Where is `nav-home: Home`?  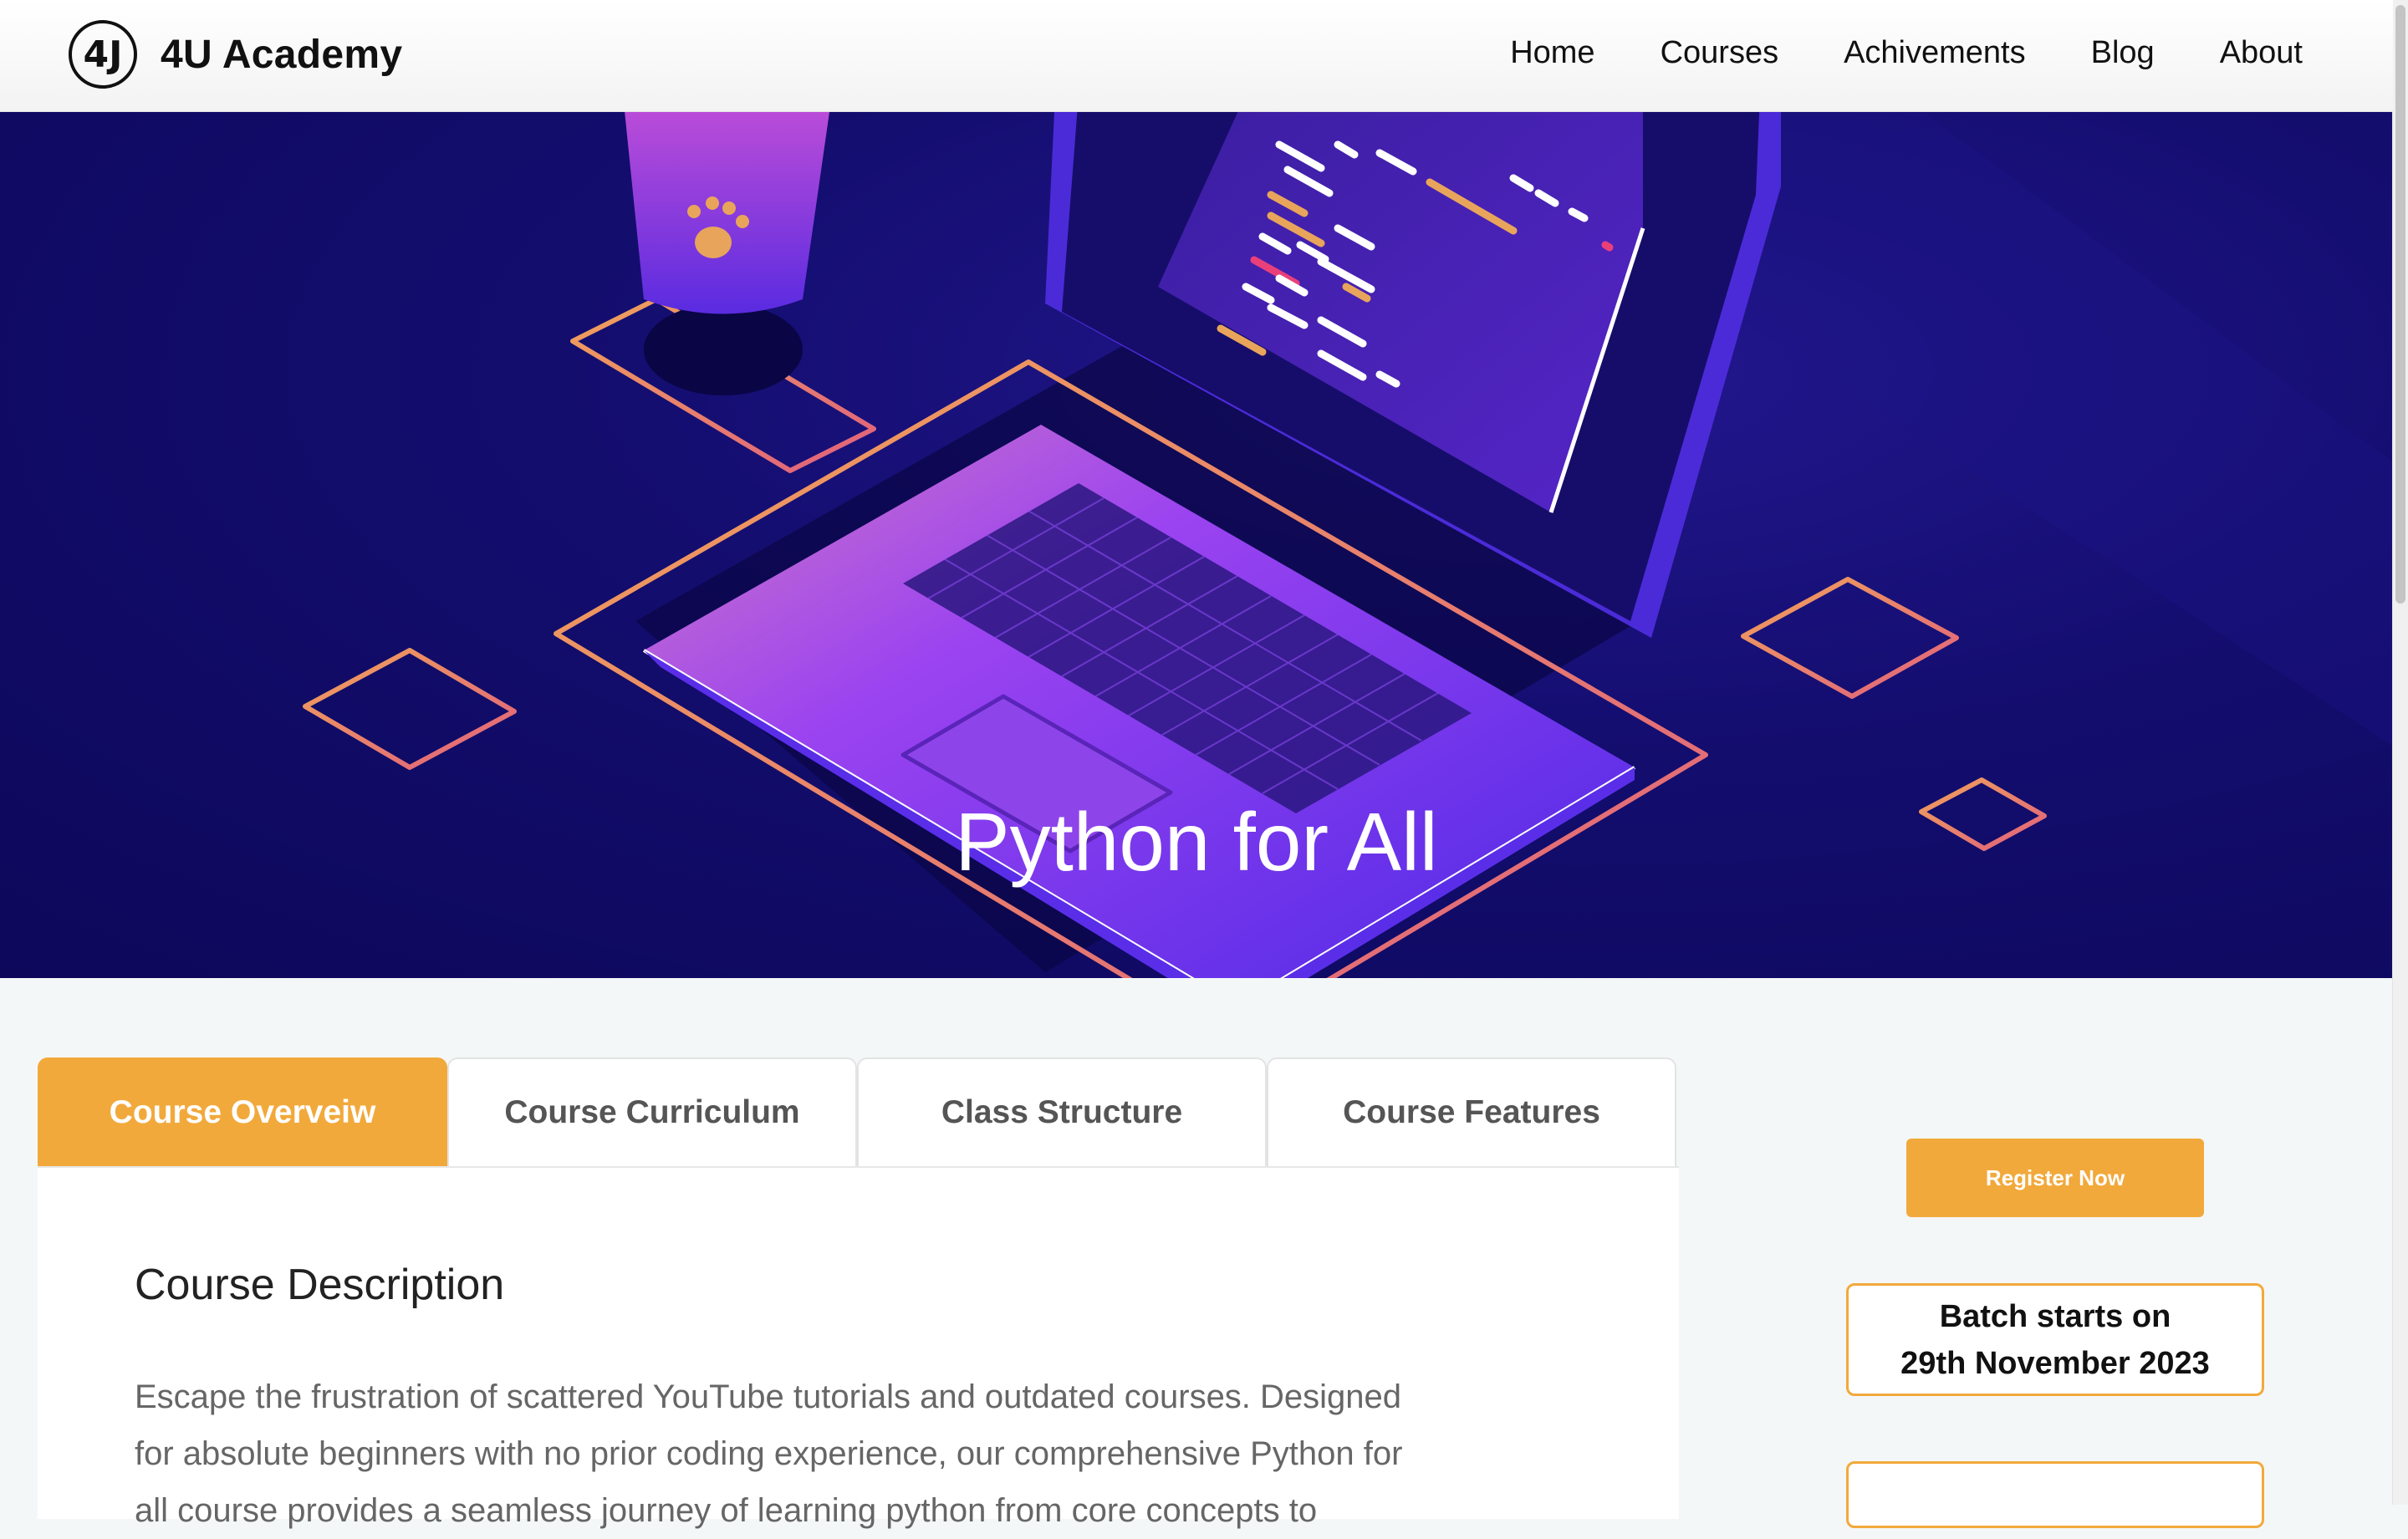 nav-home: Home is located at coordinates (1552, 53).